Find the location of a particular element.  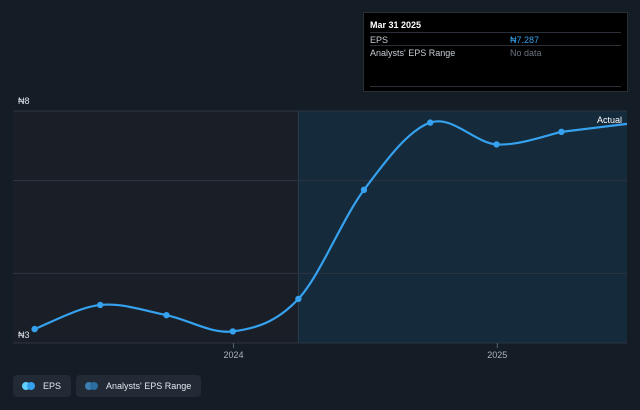

tooltip-divider is located at coordinates (495, 86).